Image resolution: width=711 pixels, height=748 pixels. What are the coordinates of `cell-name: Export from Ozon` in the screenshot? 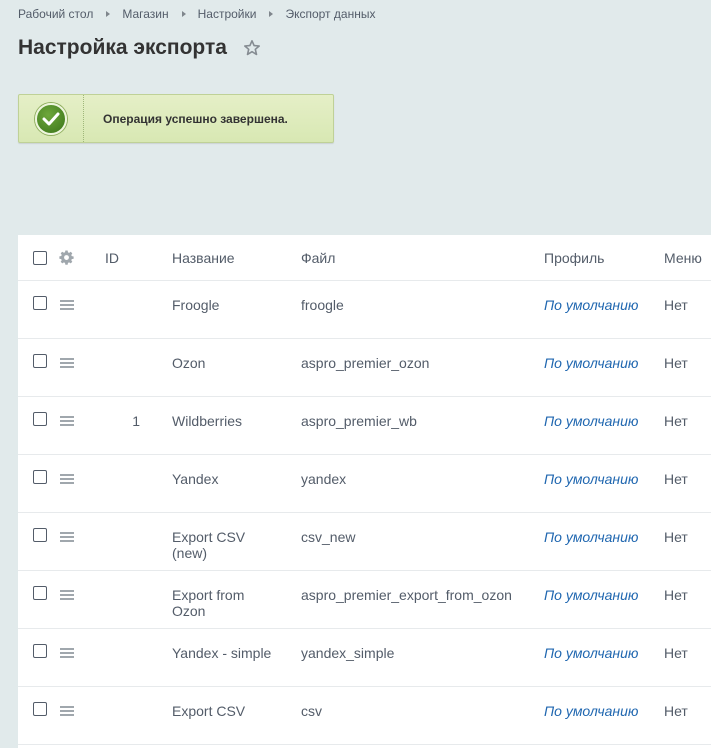 It's located at (208, 603).